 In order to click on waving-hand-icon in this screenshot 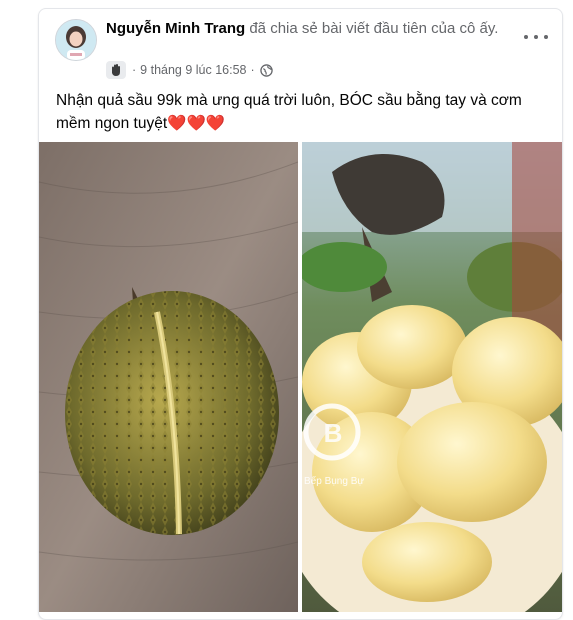, I will do `click(116, 70)`.